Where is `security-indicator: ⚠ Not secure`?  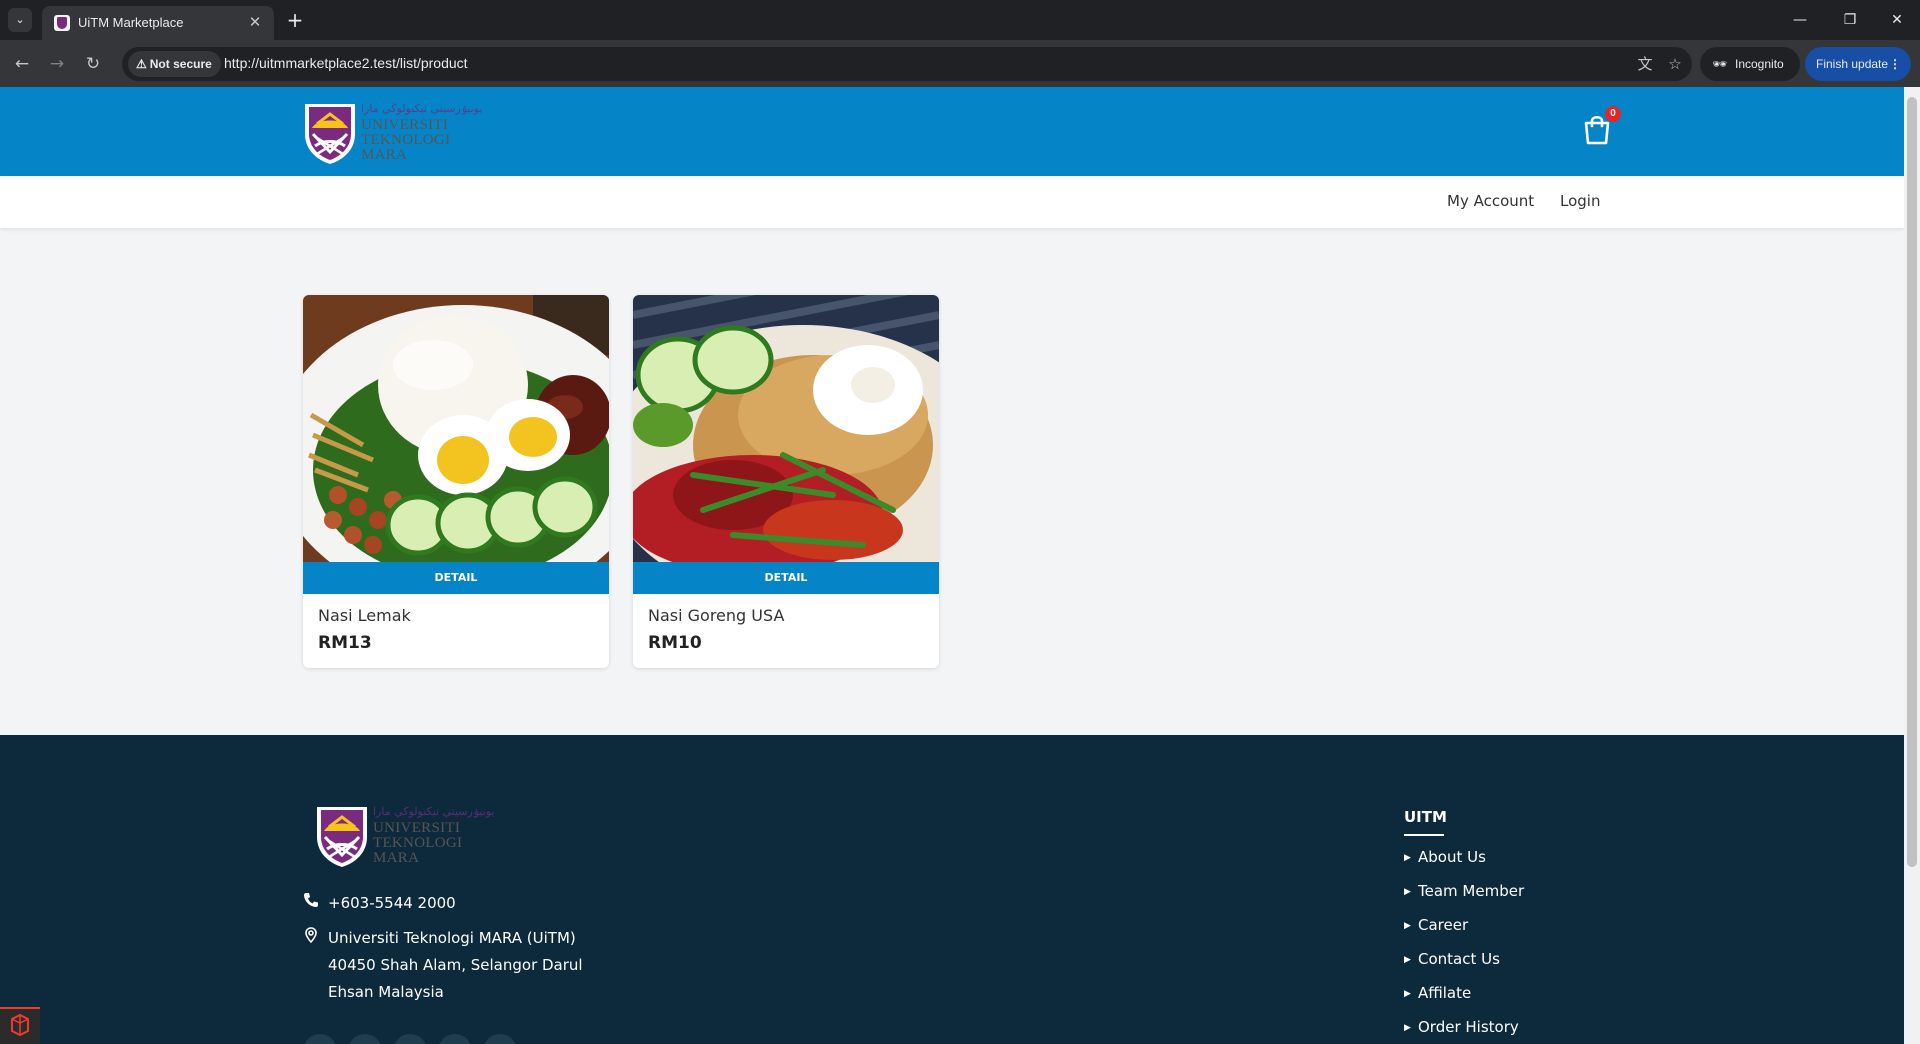 security-indicator: ⚠ Not secure is located at coordinates (174, 64).